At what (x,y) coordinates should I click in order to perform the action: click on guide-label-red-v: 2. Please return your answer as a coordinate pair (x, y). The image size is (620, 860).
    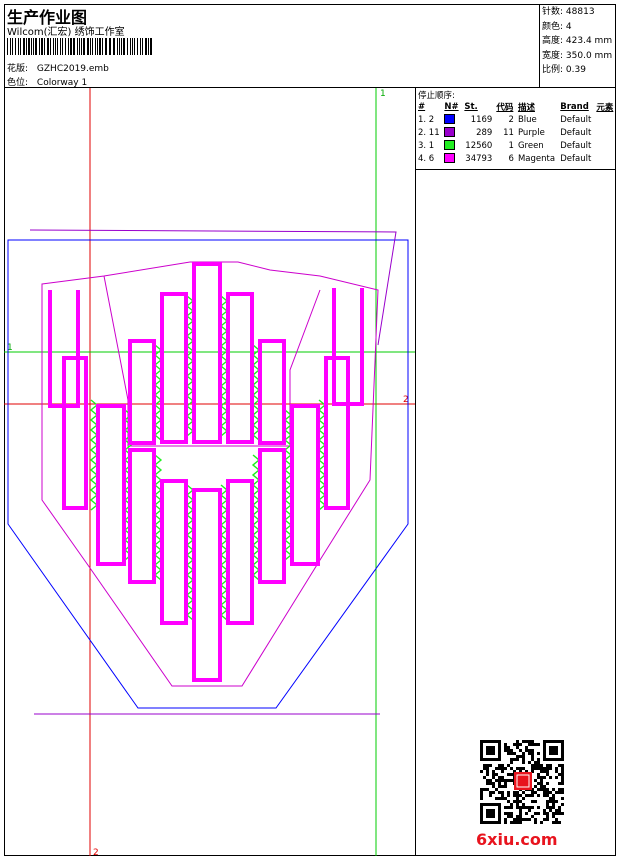
    Looking at the image, I should click on (96, 853).